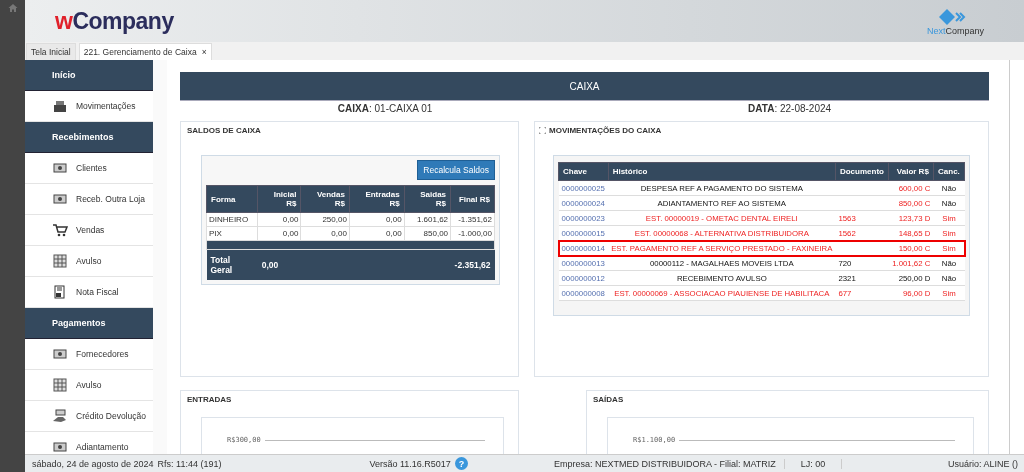 Image resolution: width=1024 pixels, height=472 pixels. I want to click on caixa-title-bar: CAIXA, so click(584, 86).